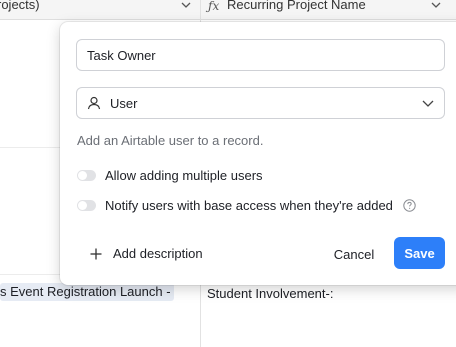  I want to click on table-cell: Student Involvement-:, so click(270, 293).